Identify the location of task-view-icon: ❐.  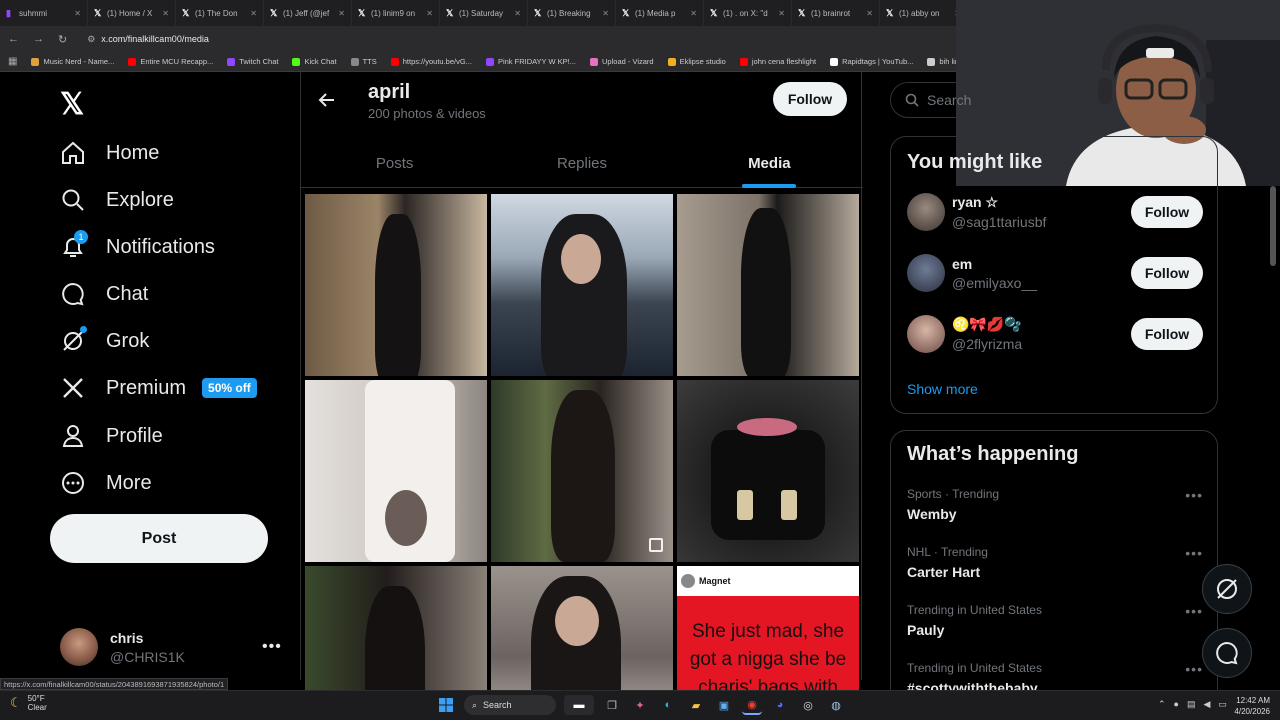
(612, 705).